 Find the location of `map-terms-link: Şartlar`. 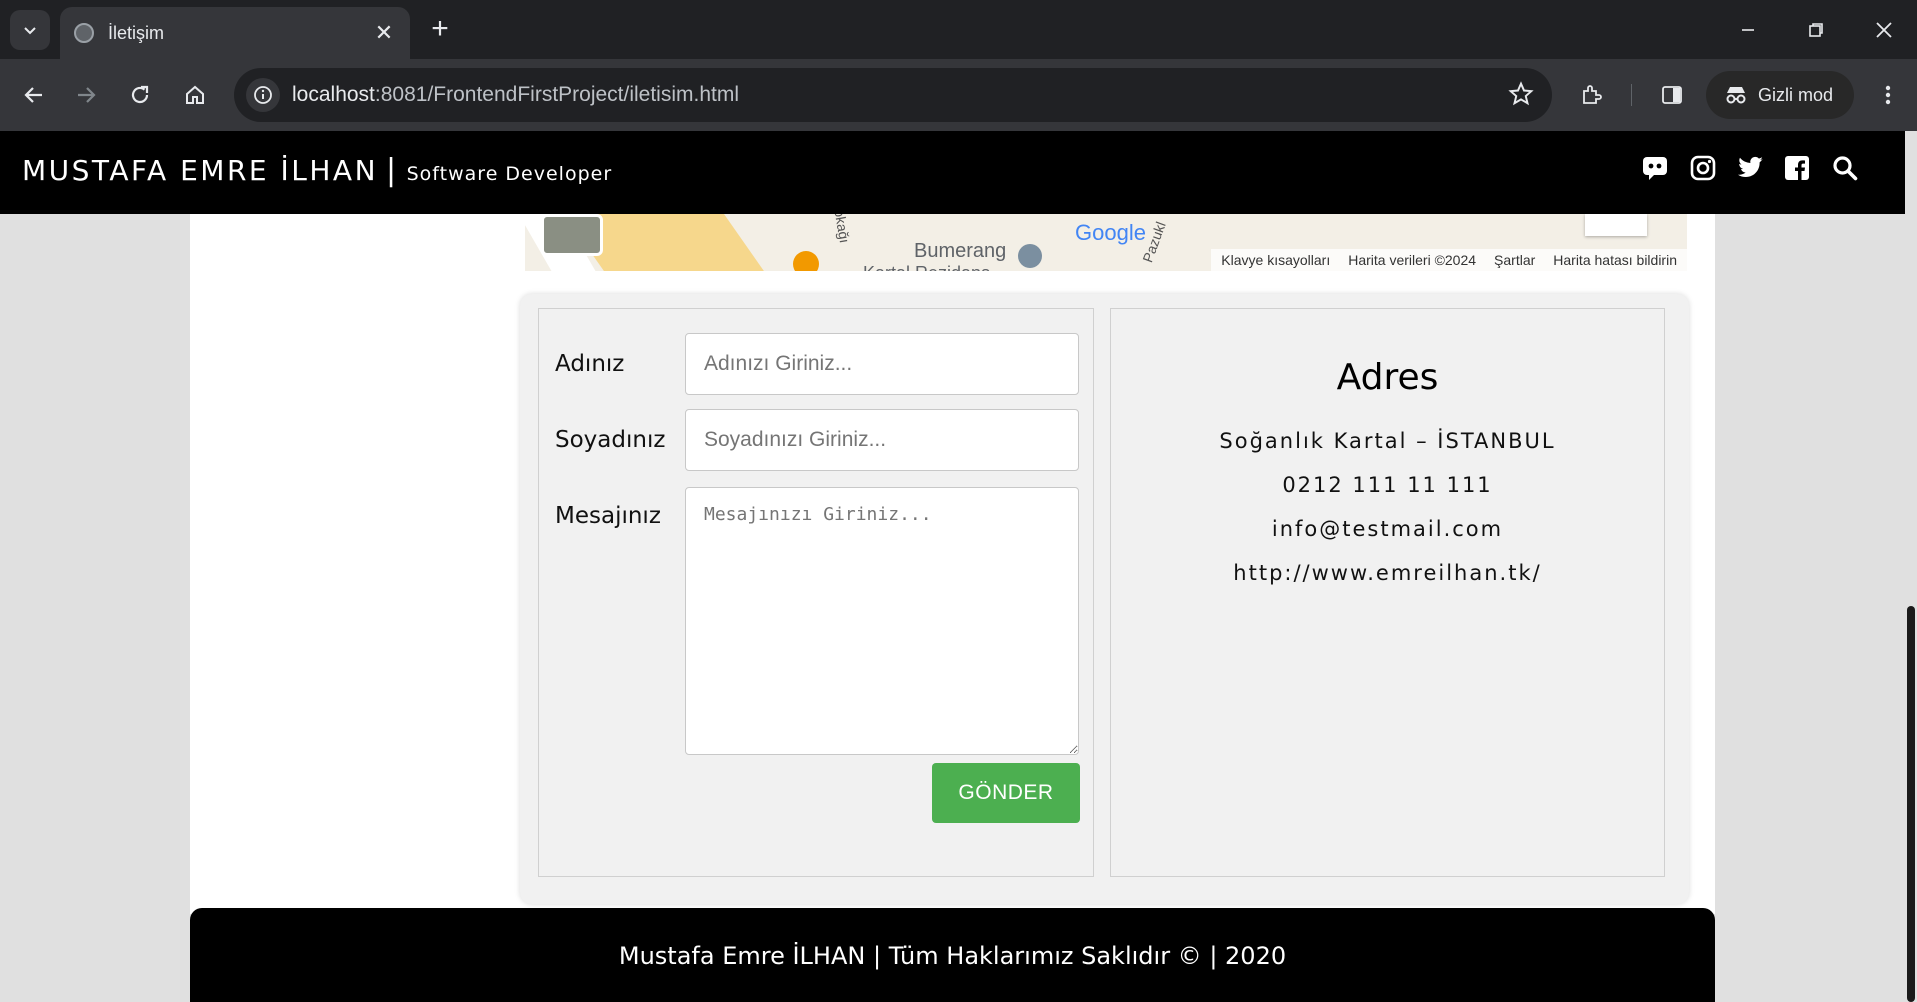

map-terms-link: Şartlar is located at coordinates (1514, 260).